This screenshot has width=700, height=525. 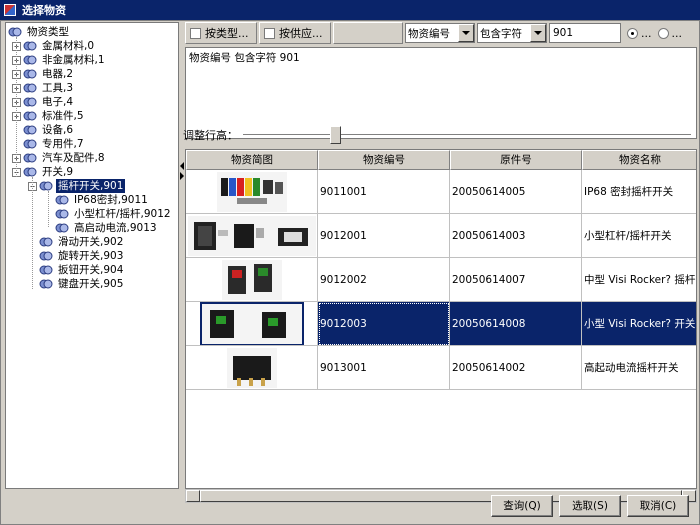 I want to click on tree-item-label: 旋转开关,903, so click(x=91, y=256).